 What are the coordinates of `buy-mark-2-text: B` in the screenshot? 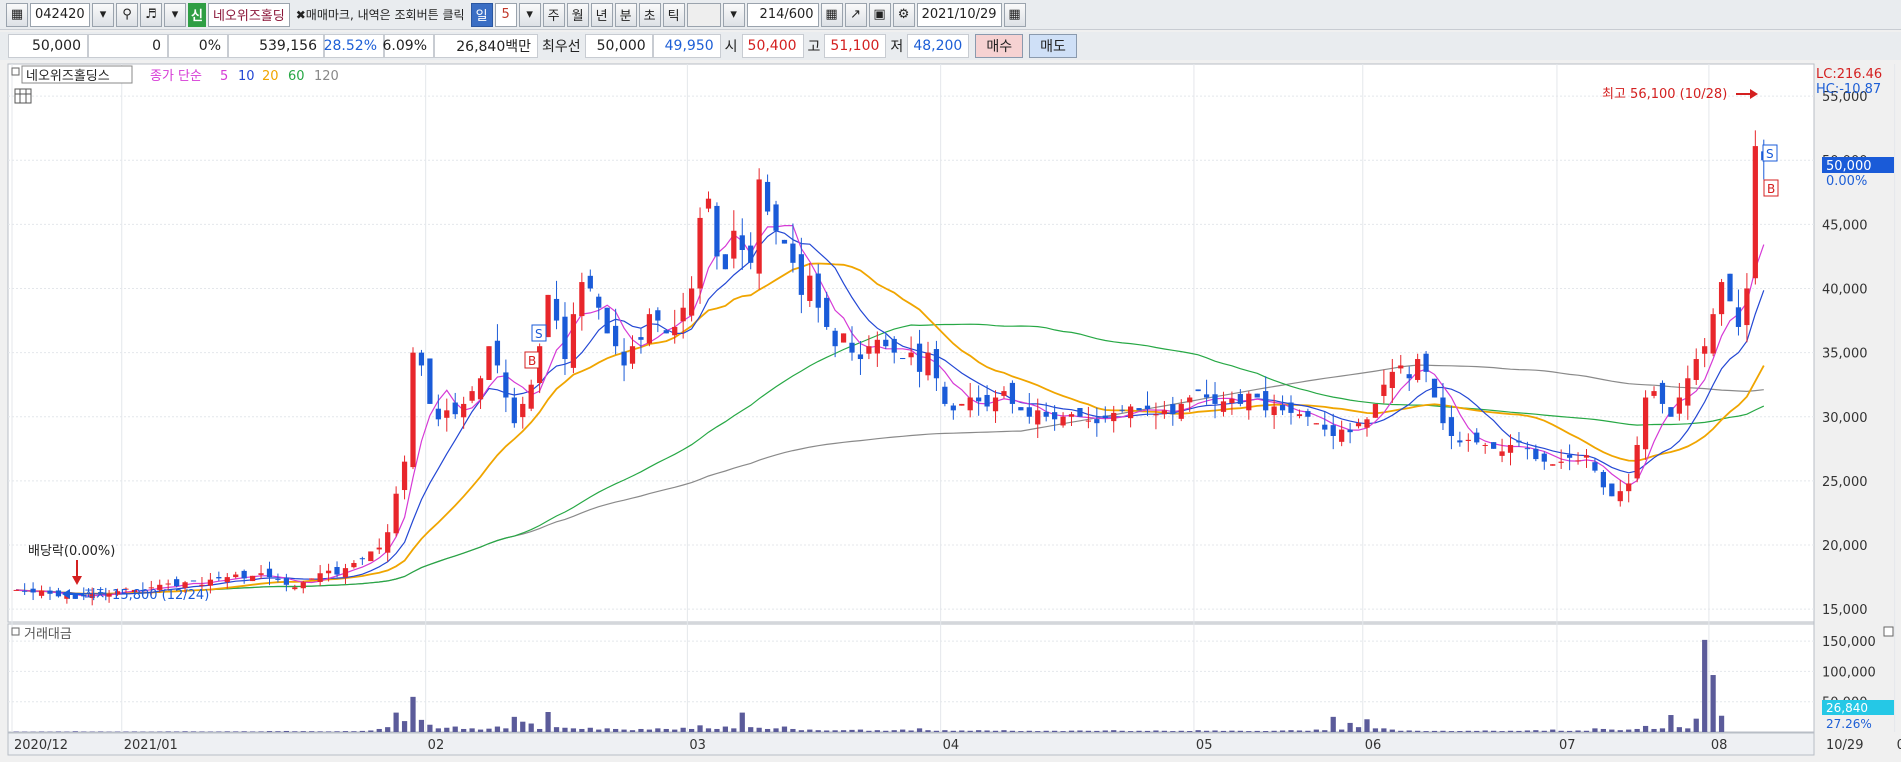 It's located at (1771, 189).